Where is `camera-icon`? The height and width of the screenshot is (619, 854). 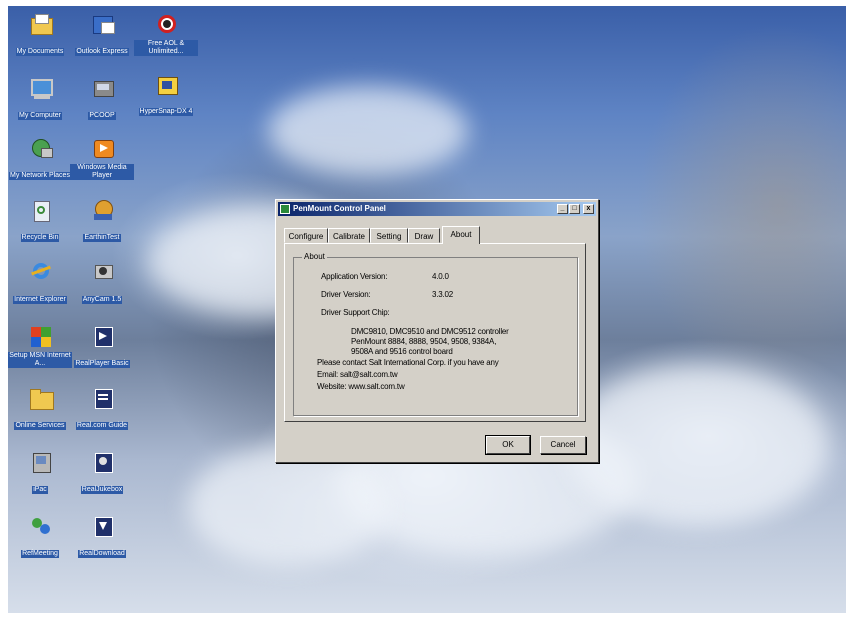
camera-icon is located at coordinates (102, 273).